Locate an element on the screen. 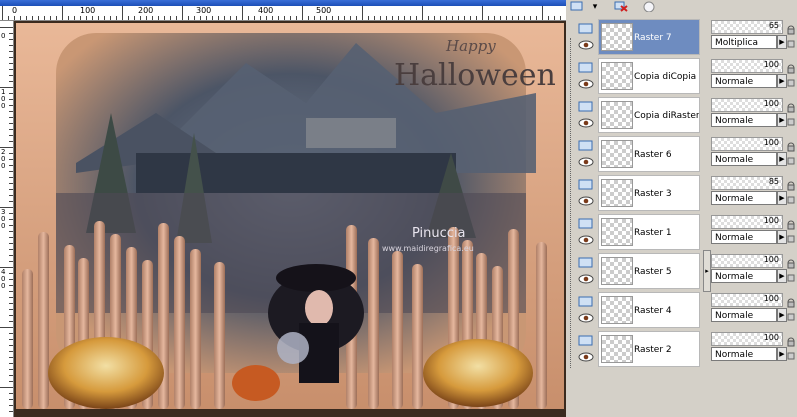  layer-row: Copia diRaster 6 is located at coordinates (636, 114).